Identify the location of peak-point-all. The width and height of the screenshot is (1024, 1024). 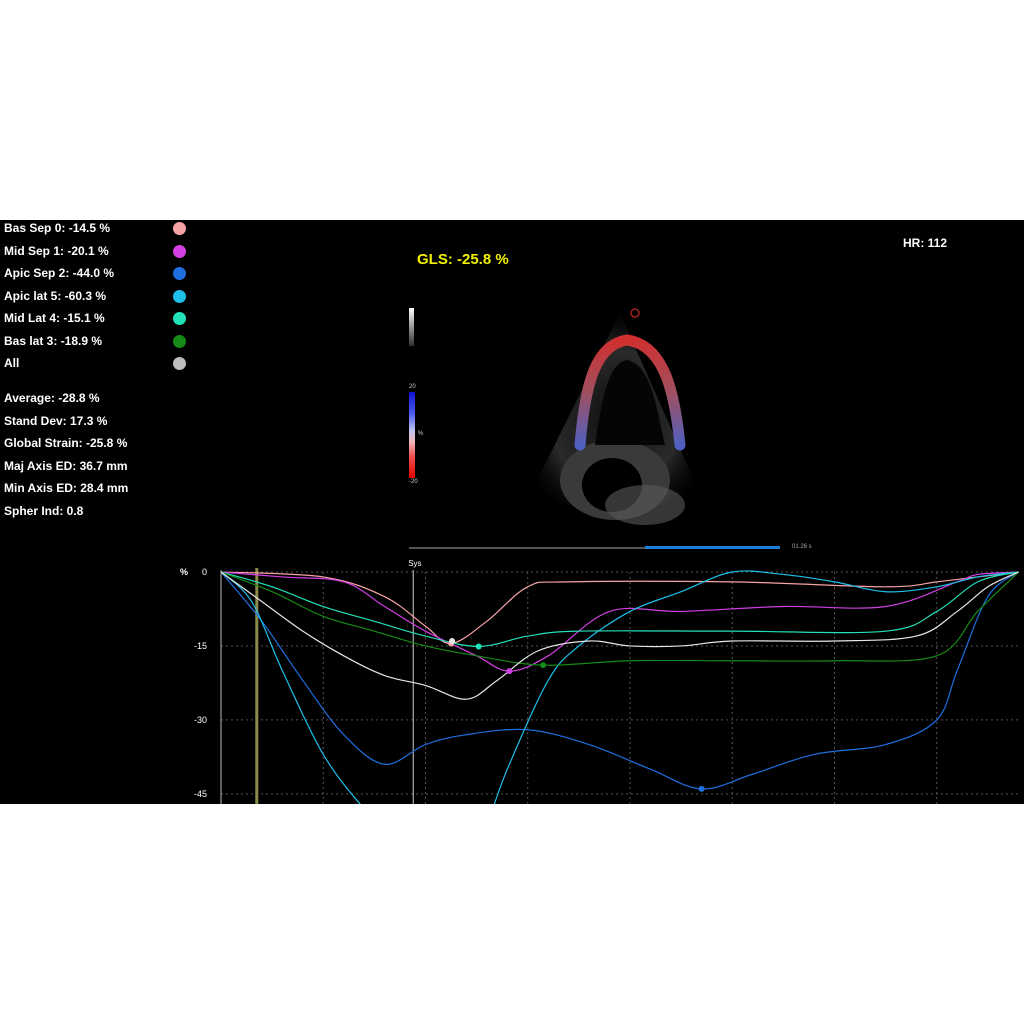
(452, 641).